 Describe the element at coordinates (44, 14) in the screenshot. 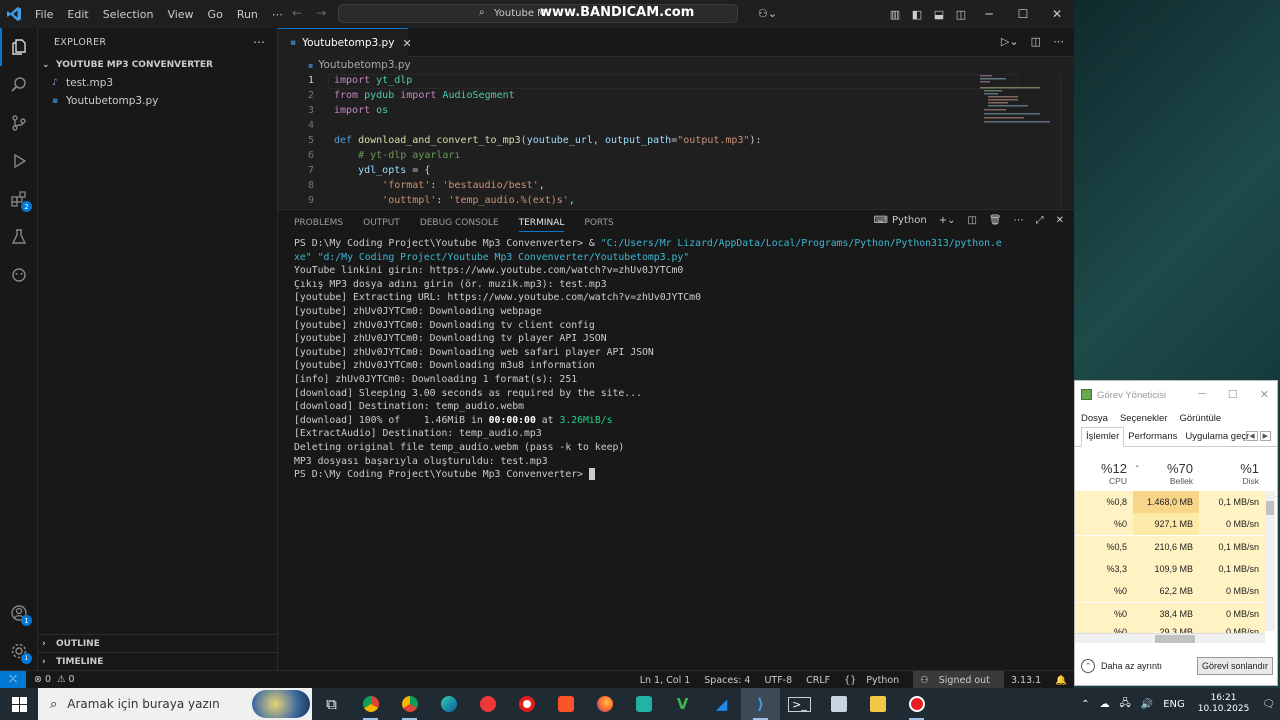

I see `menu-file: File` at that location.